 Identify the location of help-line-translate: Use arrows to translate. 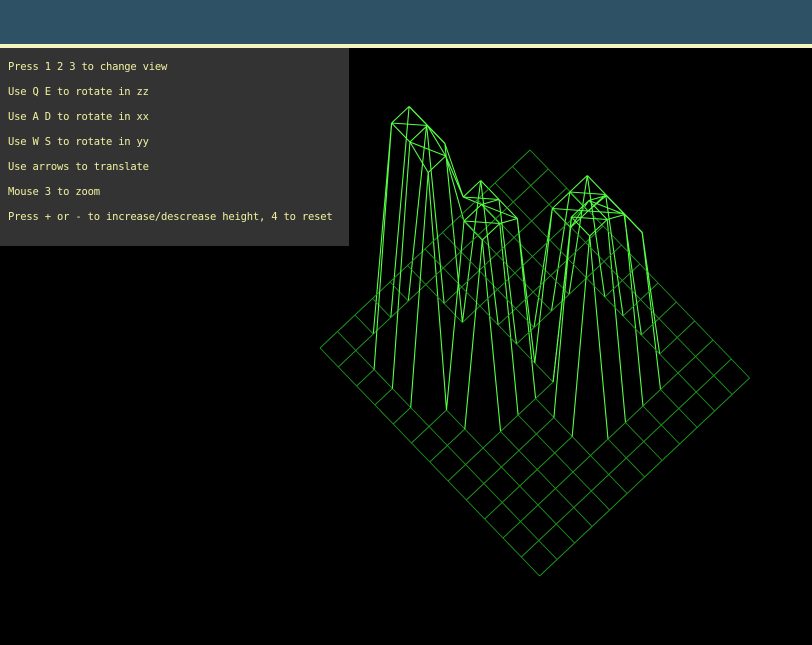
(78, 167).